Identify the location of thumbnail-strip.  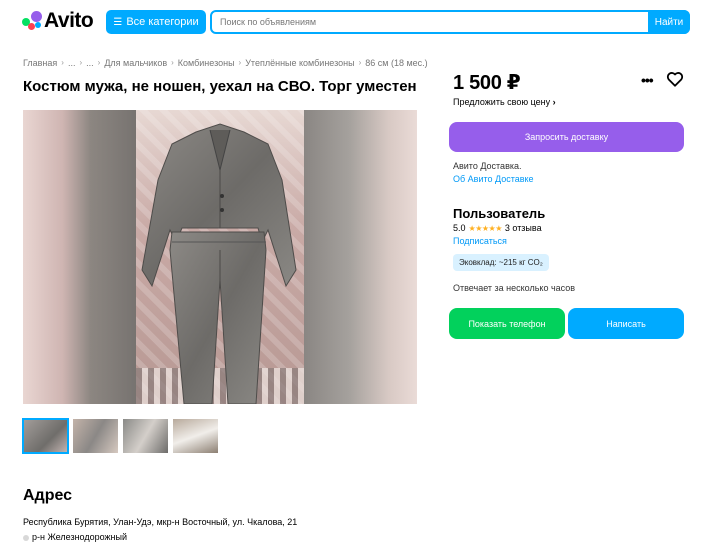
(120, 436).